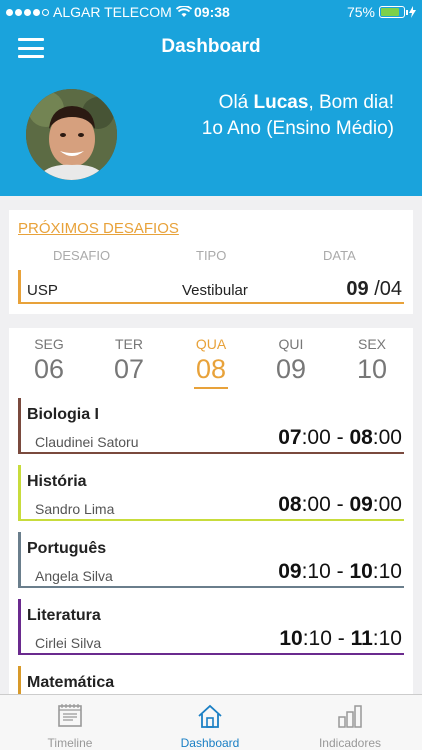  I want to click on home-icon, so click(210, 716).